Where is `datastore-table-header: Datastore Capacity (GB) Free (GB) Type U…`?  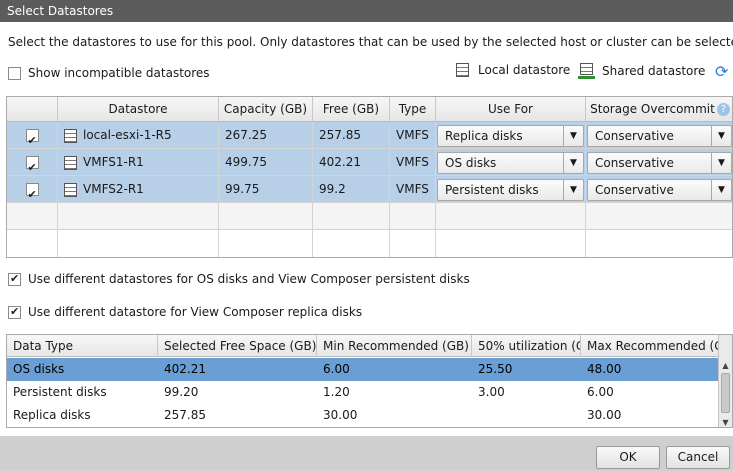
datastore-table-header: Datastore Capacity (GB) Free (GB) Type U… is located at coordinates (369, 109).